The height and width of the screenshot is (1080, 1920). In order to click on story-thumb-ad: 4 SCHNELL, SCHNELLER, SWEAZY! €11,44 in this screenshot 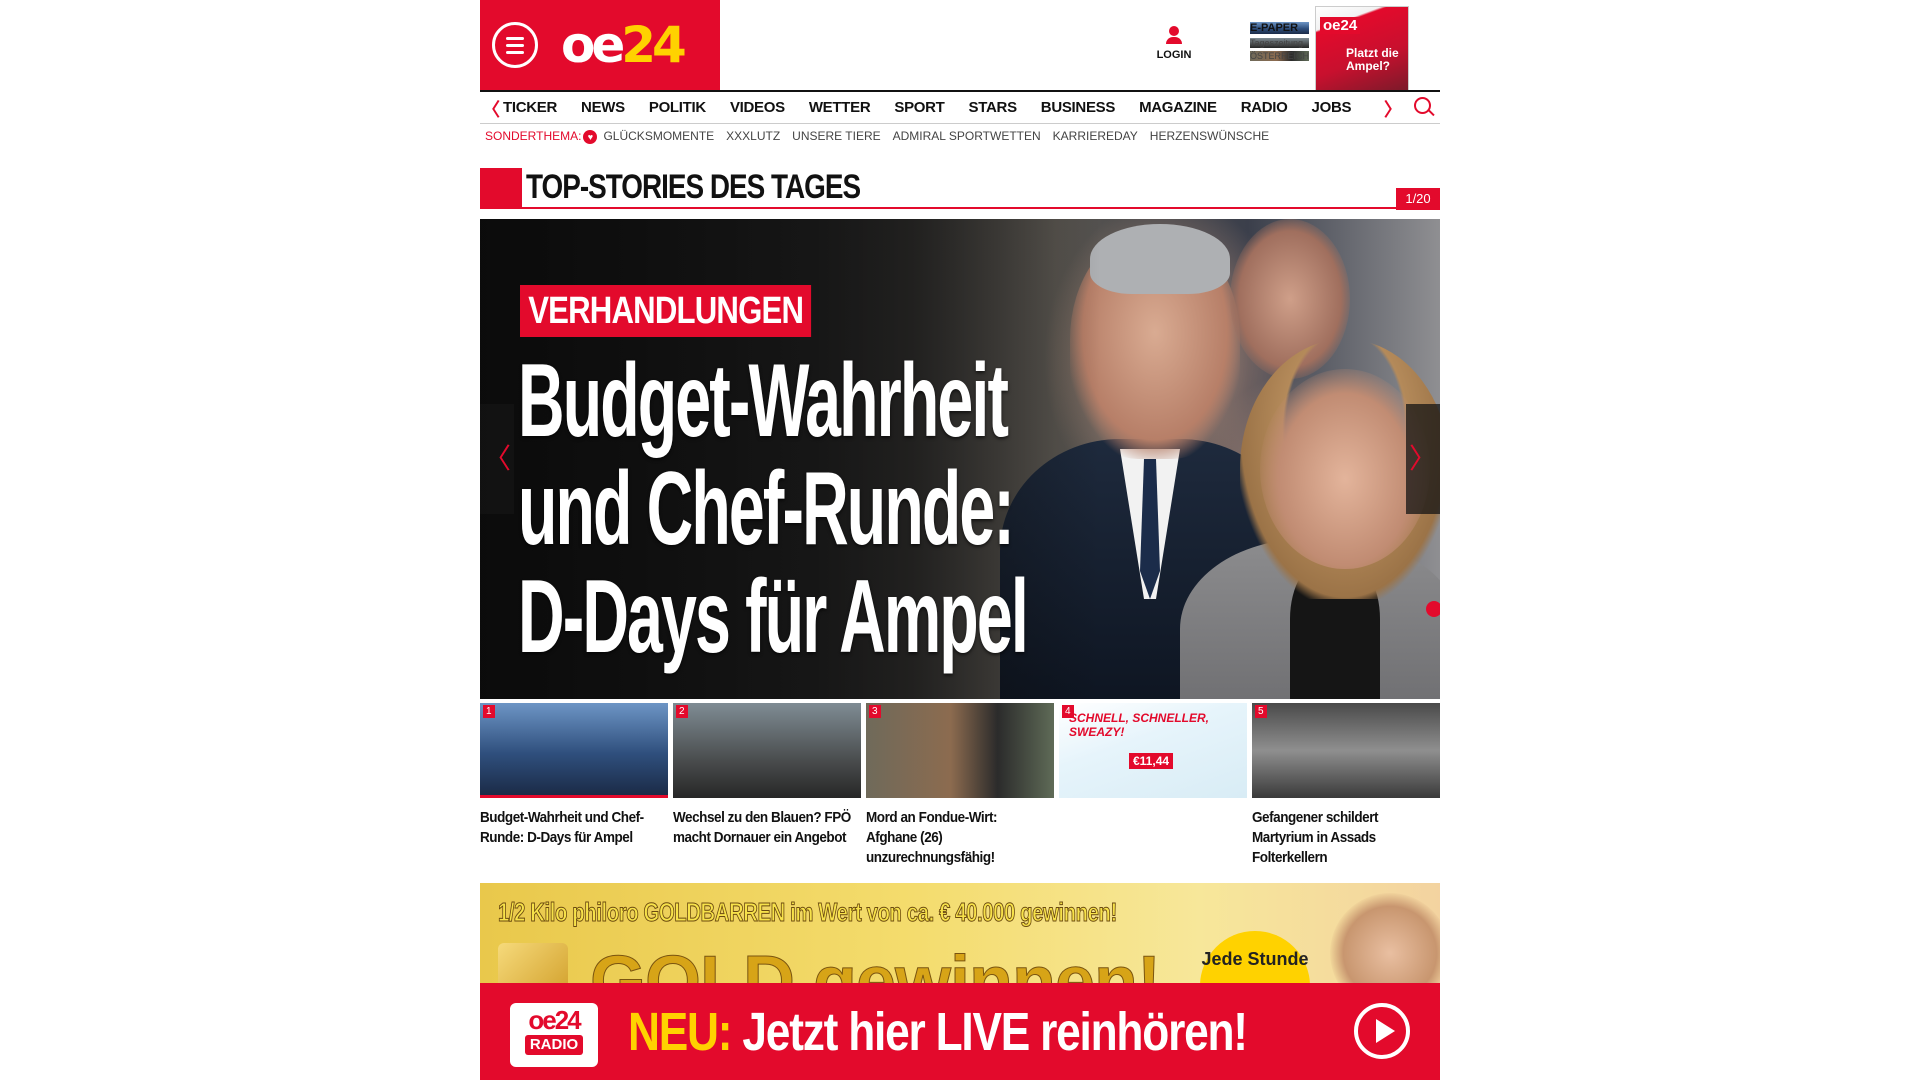, I will do `click(1153, 785)`.